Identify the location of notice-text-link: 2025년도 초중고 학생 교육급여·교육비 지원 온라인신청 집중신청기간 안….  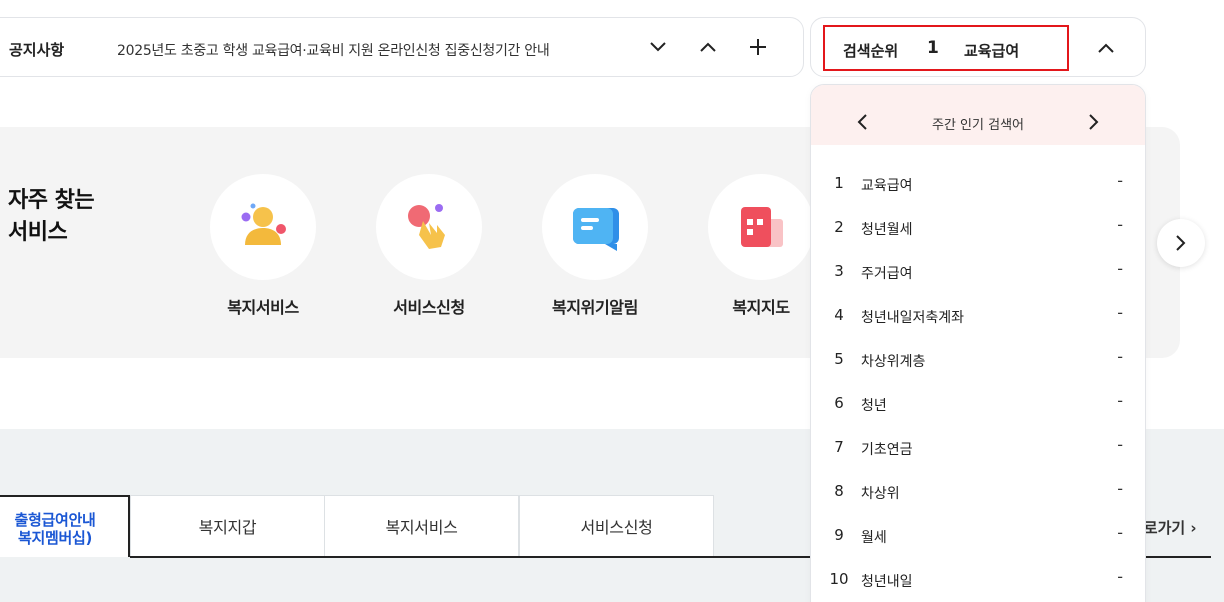
(333, 50).